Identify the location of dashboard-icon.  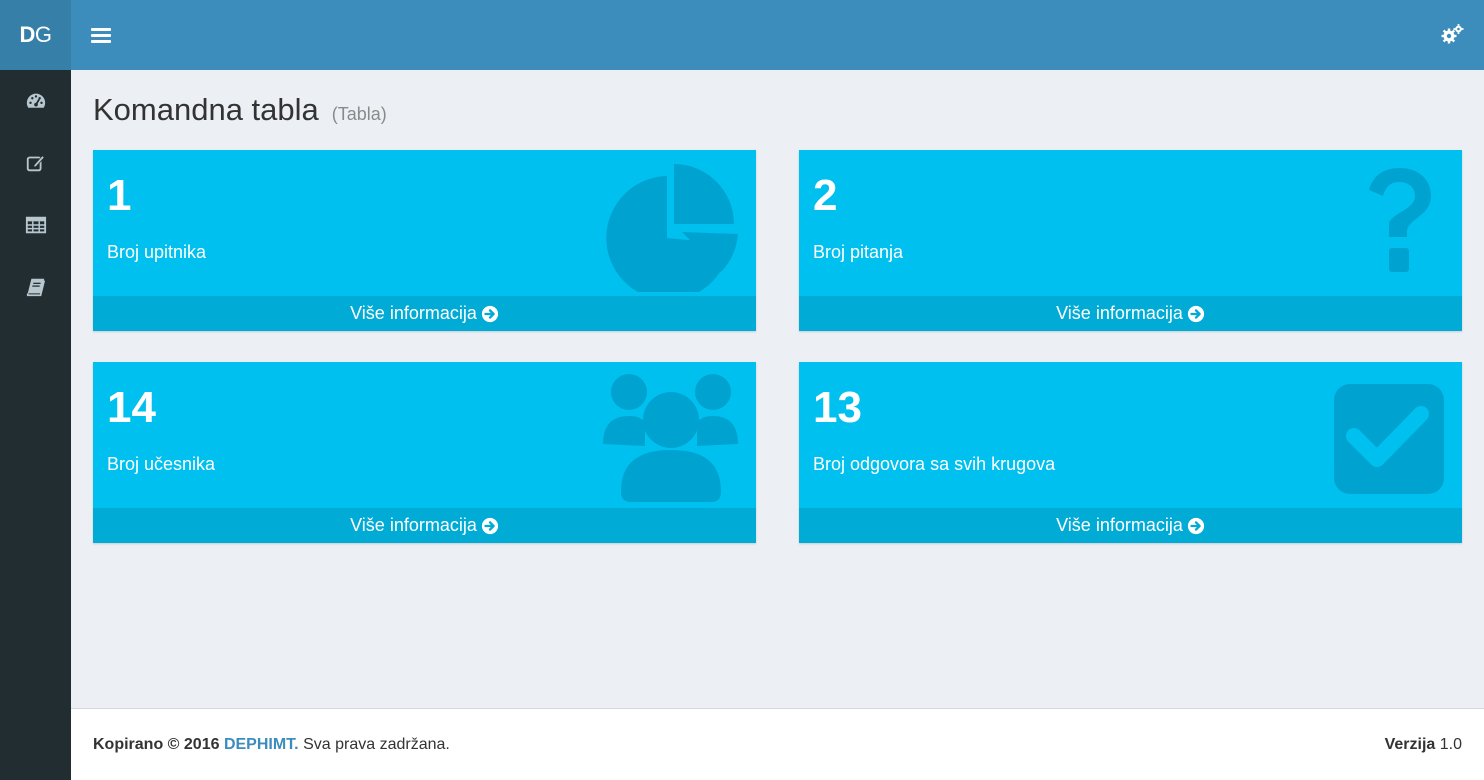
(35, 100).